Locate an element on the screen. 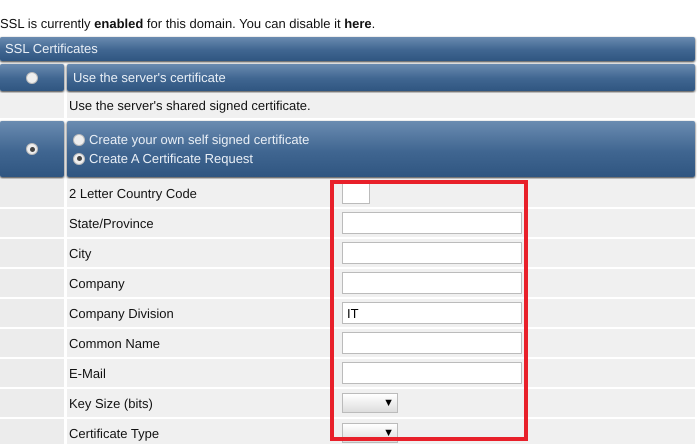 The image size is (700, 444). option-label: Create your own self signed certificate is located at coordinates (199, 139).